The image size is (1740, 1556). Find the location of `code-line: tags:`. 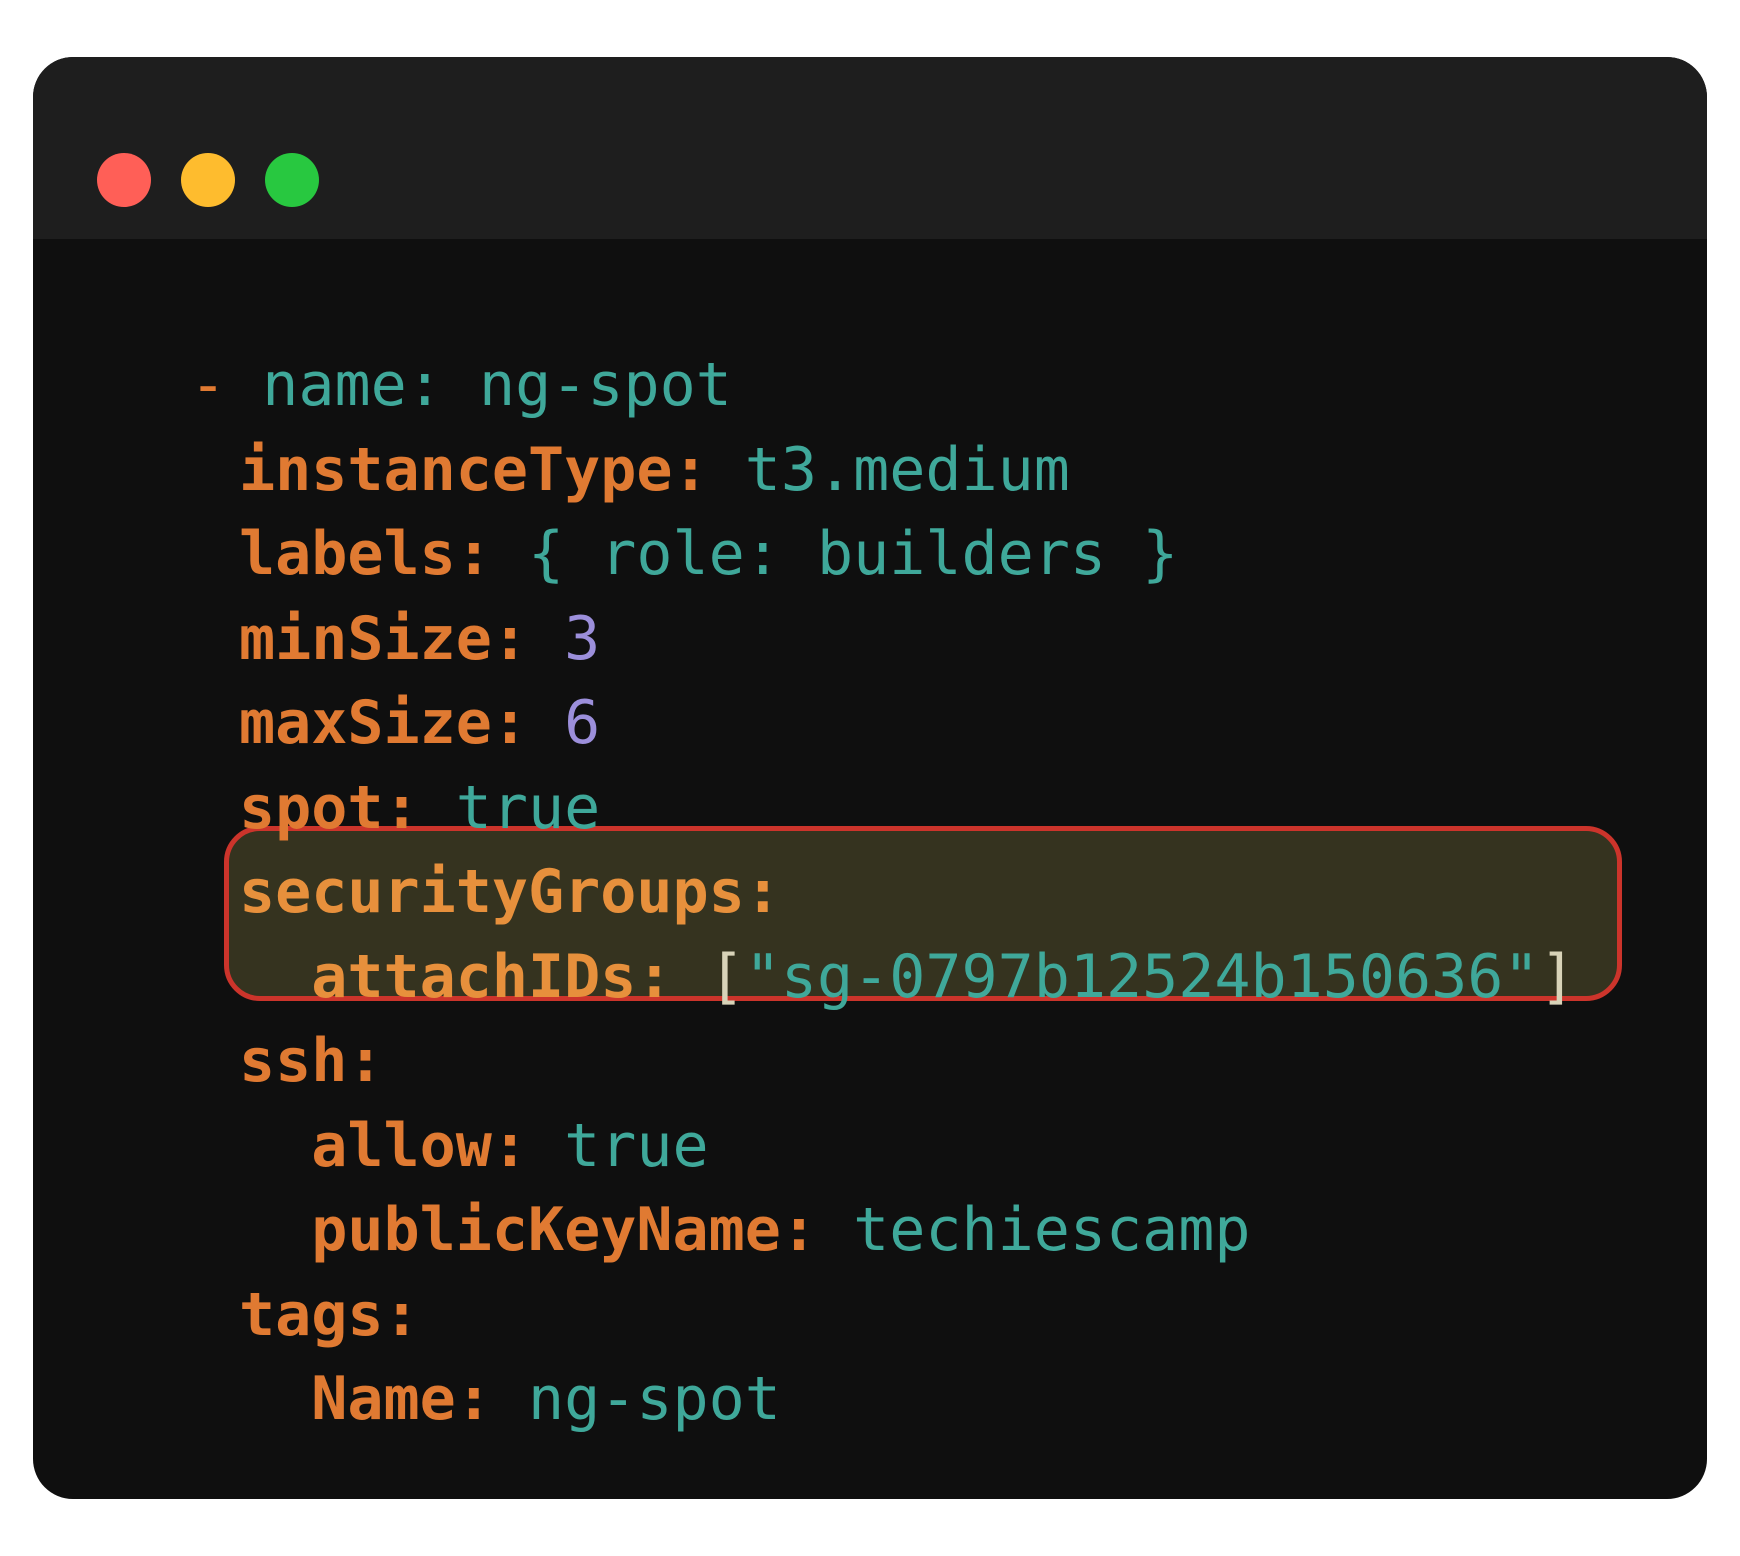

code-line: tags: is located at coordinates (329, 1315).